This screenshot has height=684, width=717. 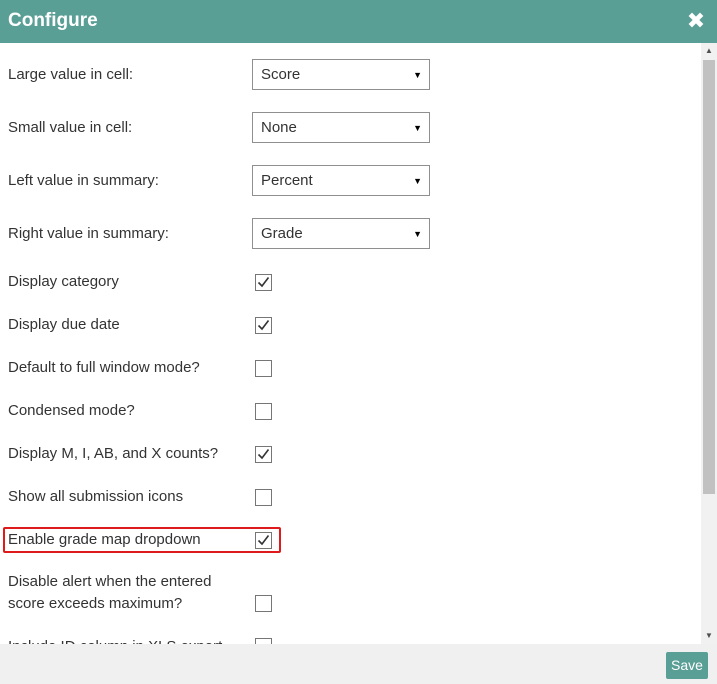 What do you see at coordinates (287, 180) in the screenshot?
I see `left-summary-selected: Percent` at bounding box center [287, 180].